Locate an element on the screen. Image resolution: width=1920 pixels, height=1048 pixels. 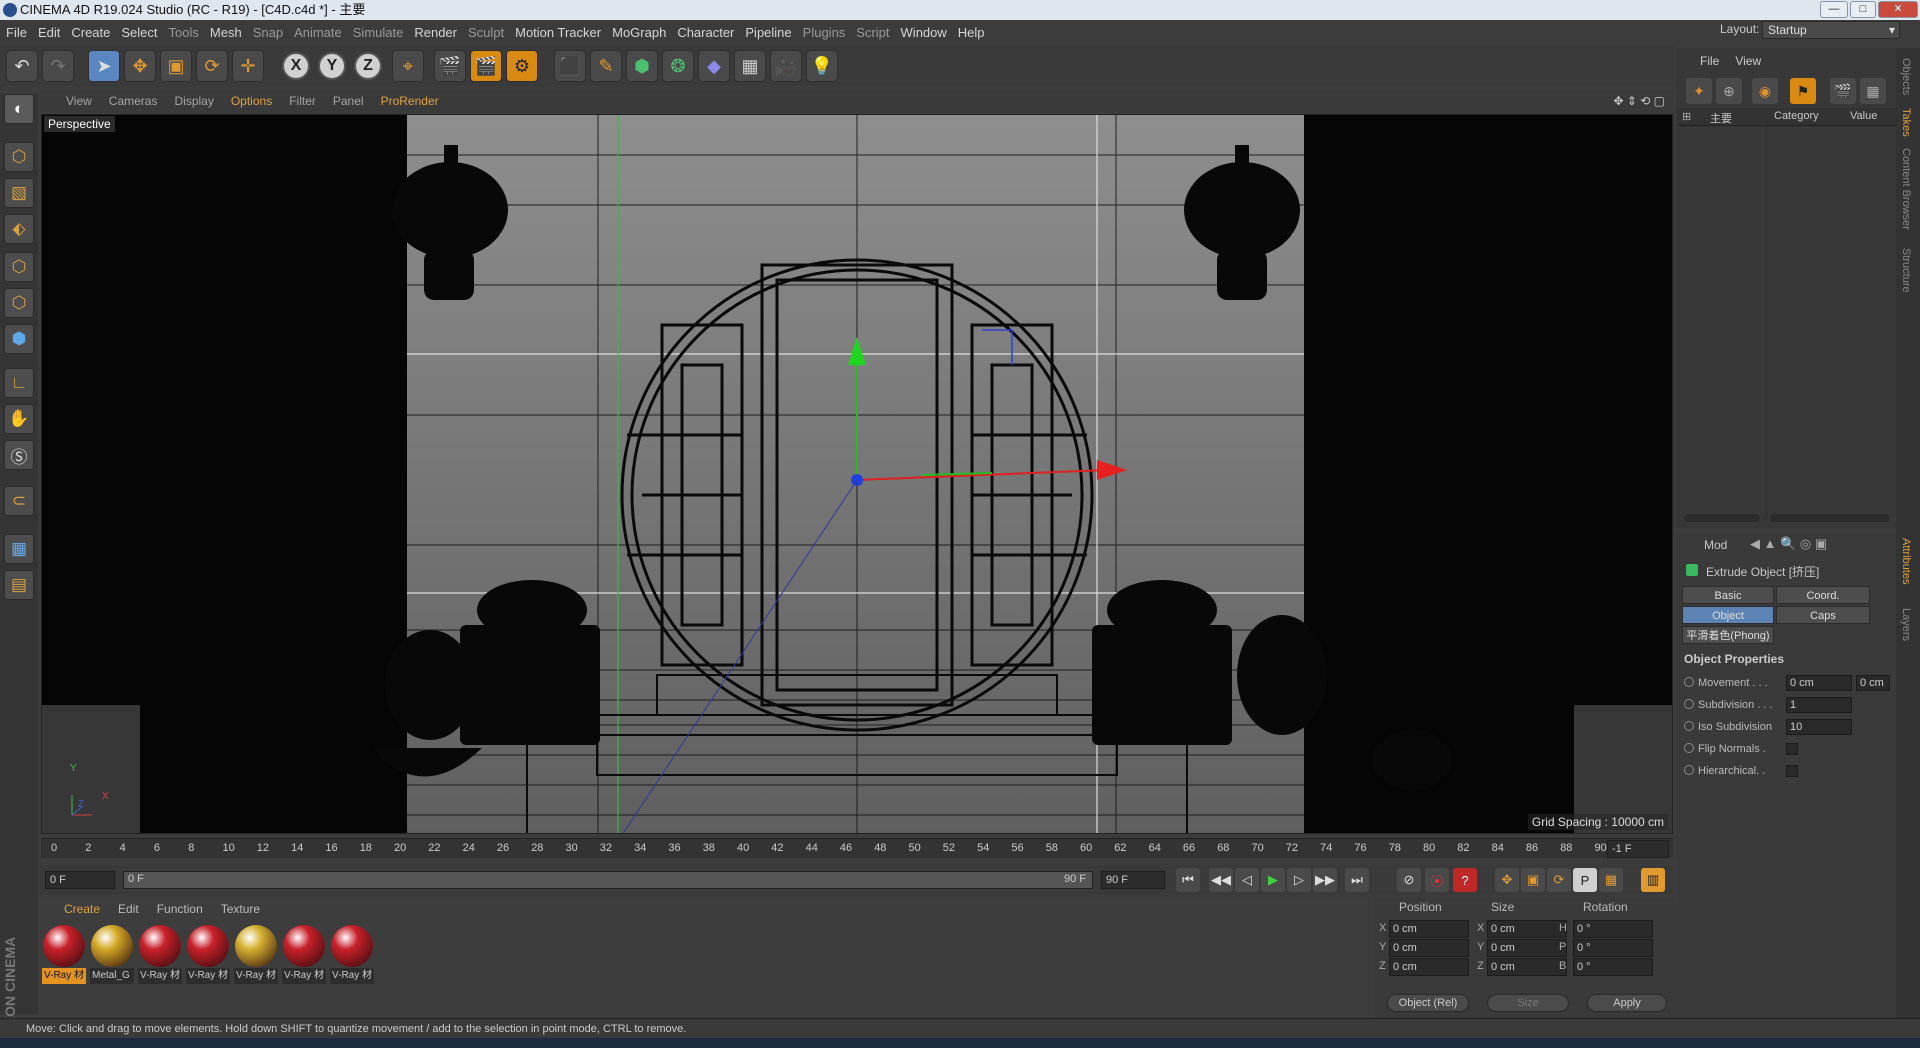
menu-animate: Animate is located at coordinates (318, 32).